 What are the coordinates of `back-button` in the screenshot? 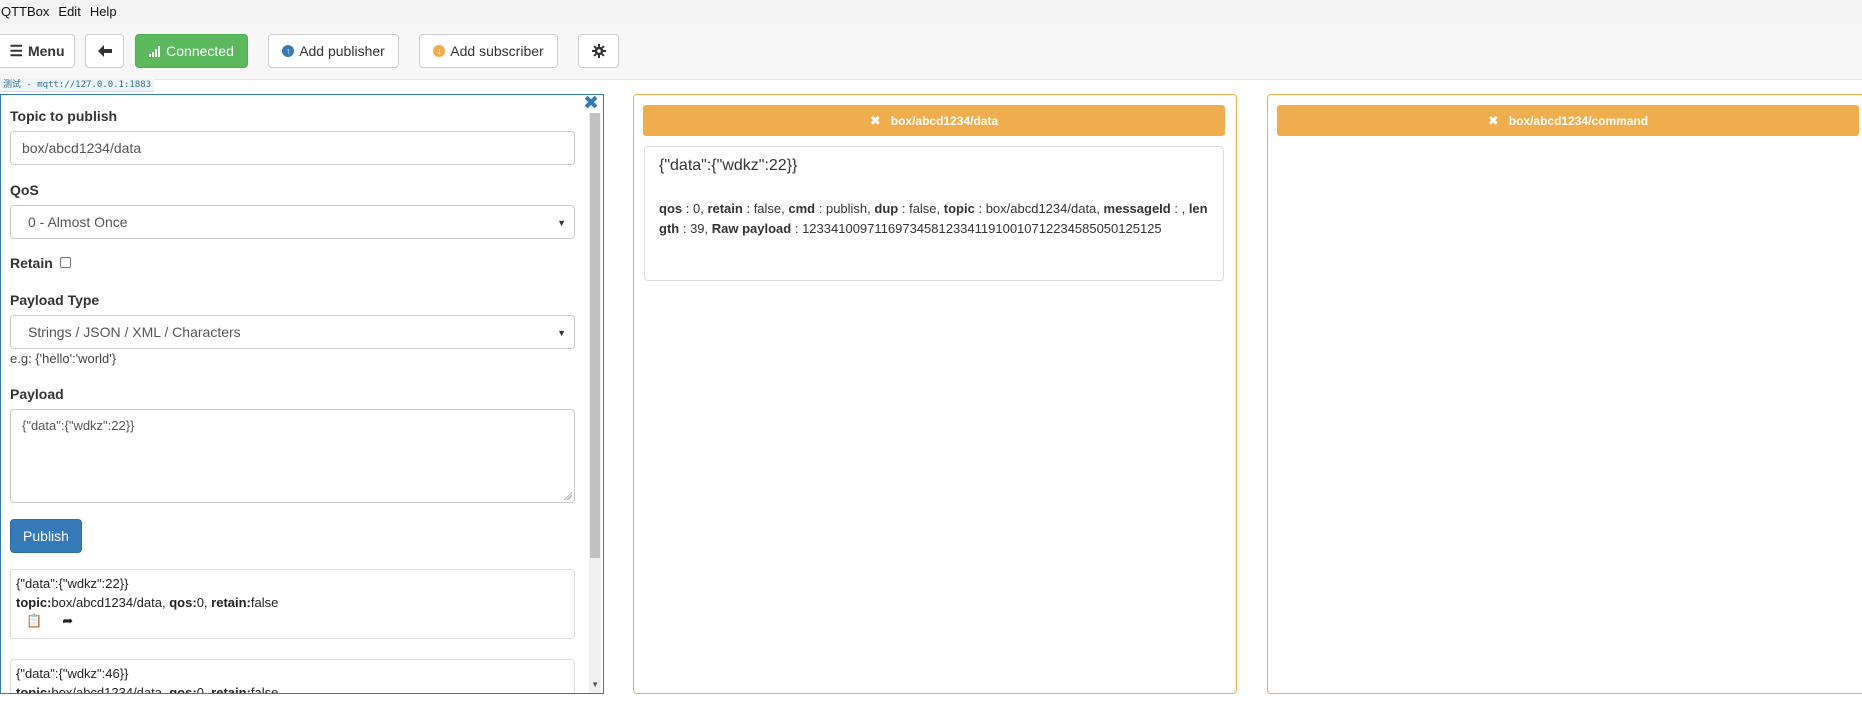 It's located at (104, 51).